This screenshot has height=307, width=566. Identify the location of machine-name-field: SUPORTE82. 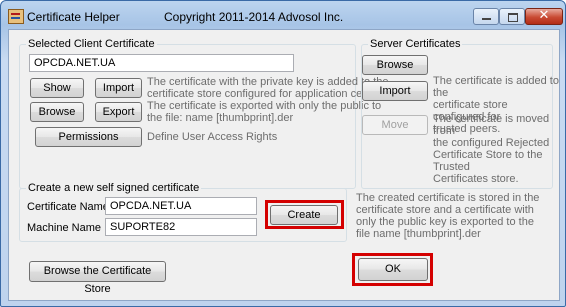
(181, 227).